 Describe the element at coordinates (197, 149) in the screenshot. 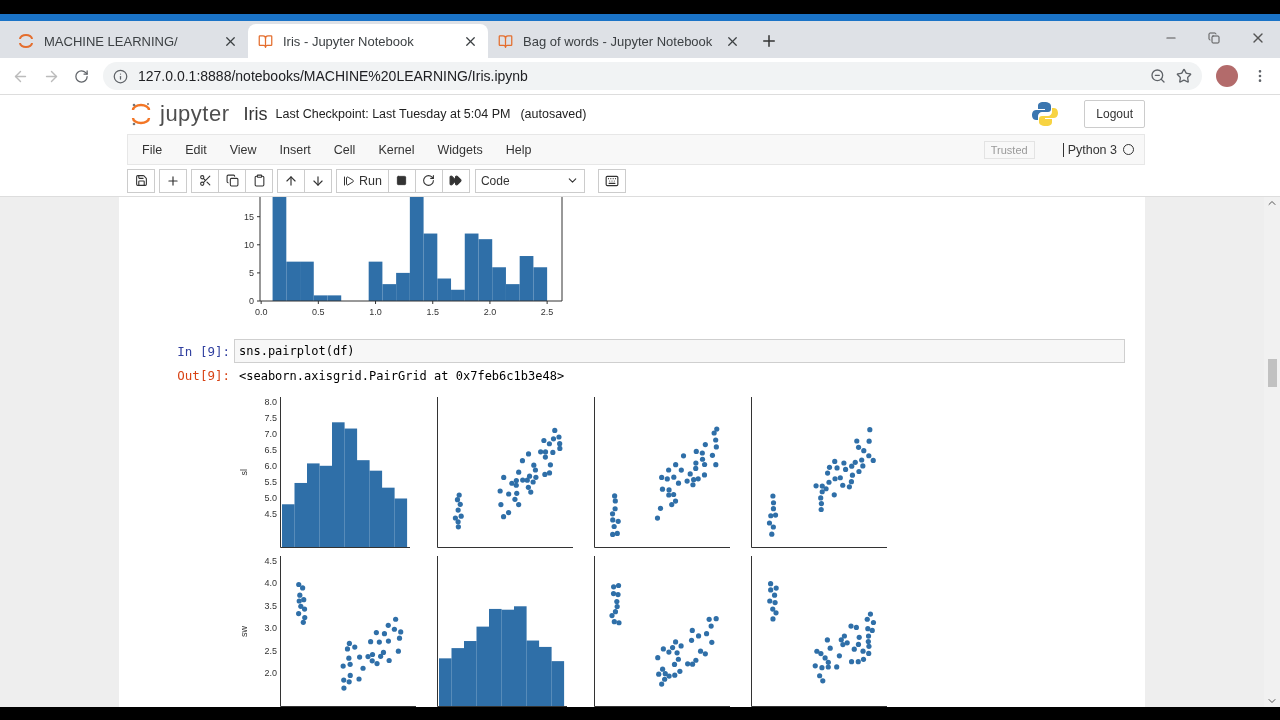

I see `menu-item: Edit` at that location.